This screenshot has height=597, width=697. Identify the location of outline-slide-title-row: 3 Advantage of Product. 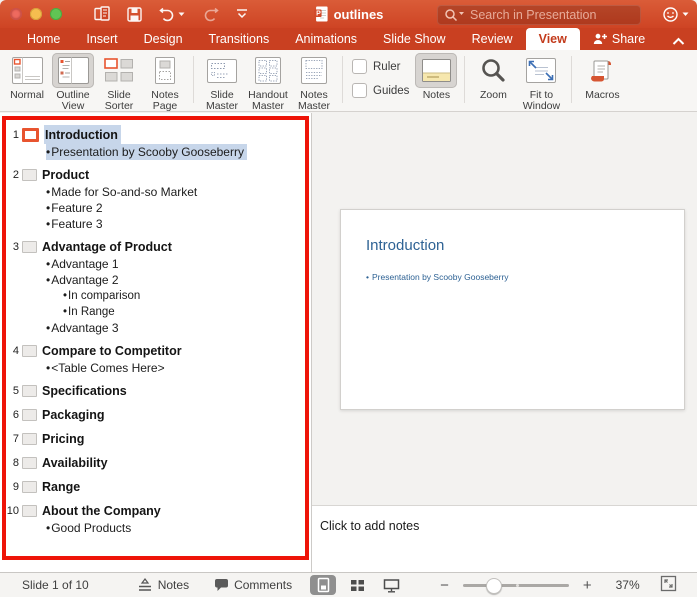
(151, 247).